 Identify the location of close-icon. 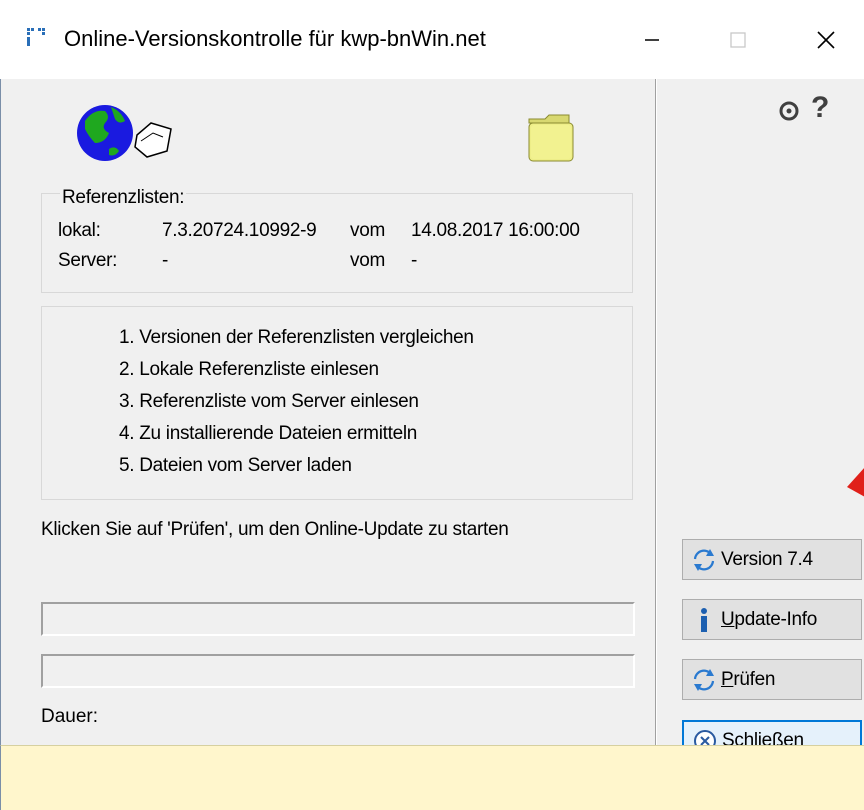
(826, 40).